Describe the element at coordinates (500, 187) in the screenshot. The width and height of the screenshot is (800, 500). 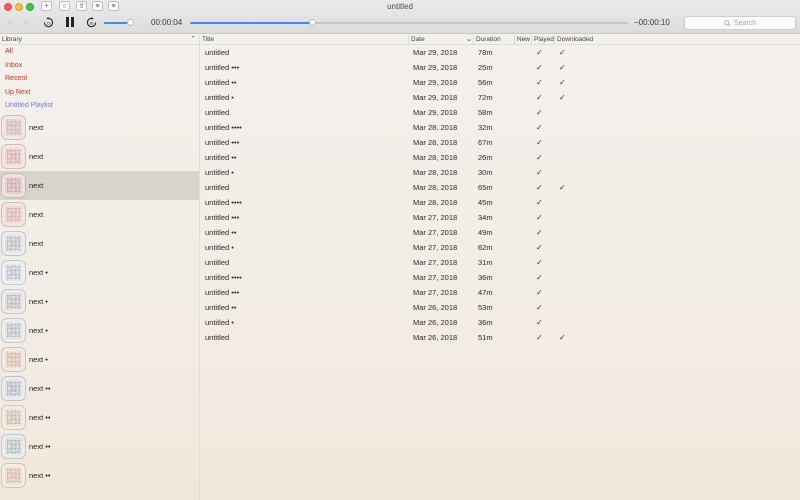
I see `table-row: untitled Mar 28, 2018 65m ✓ ✓` at that location.